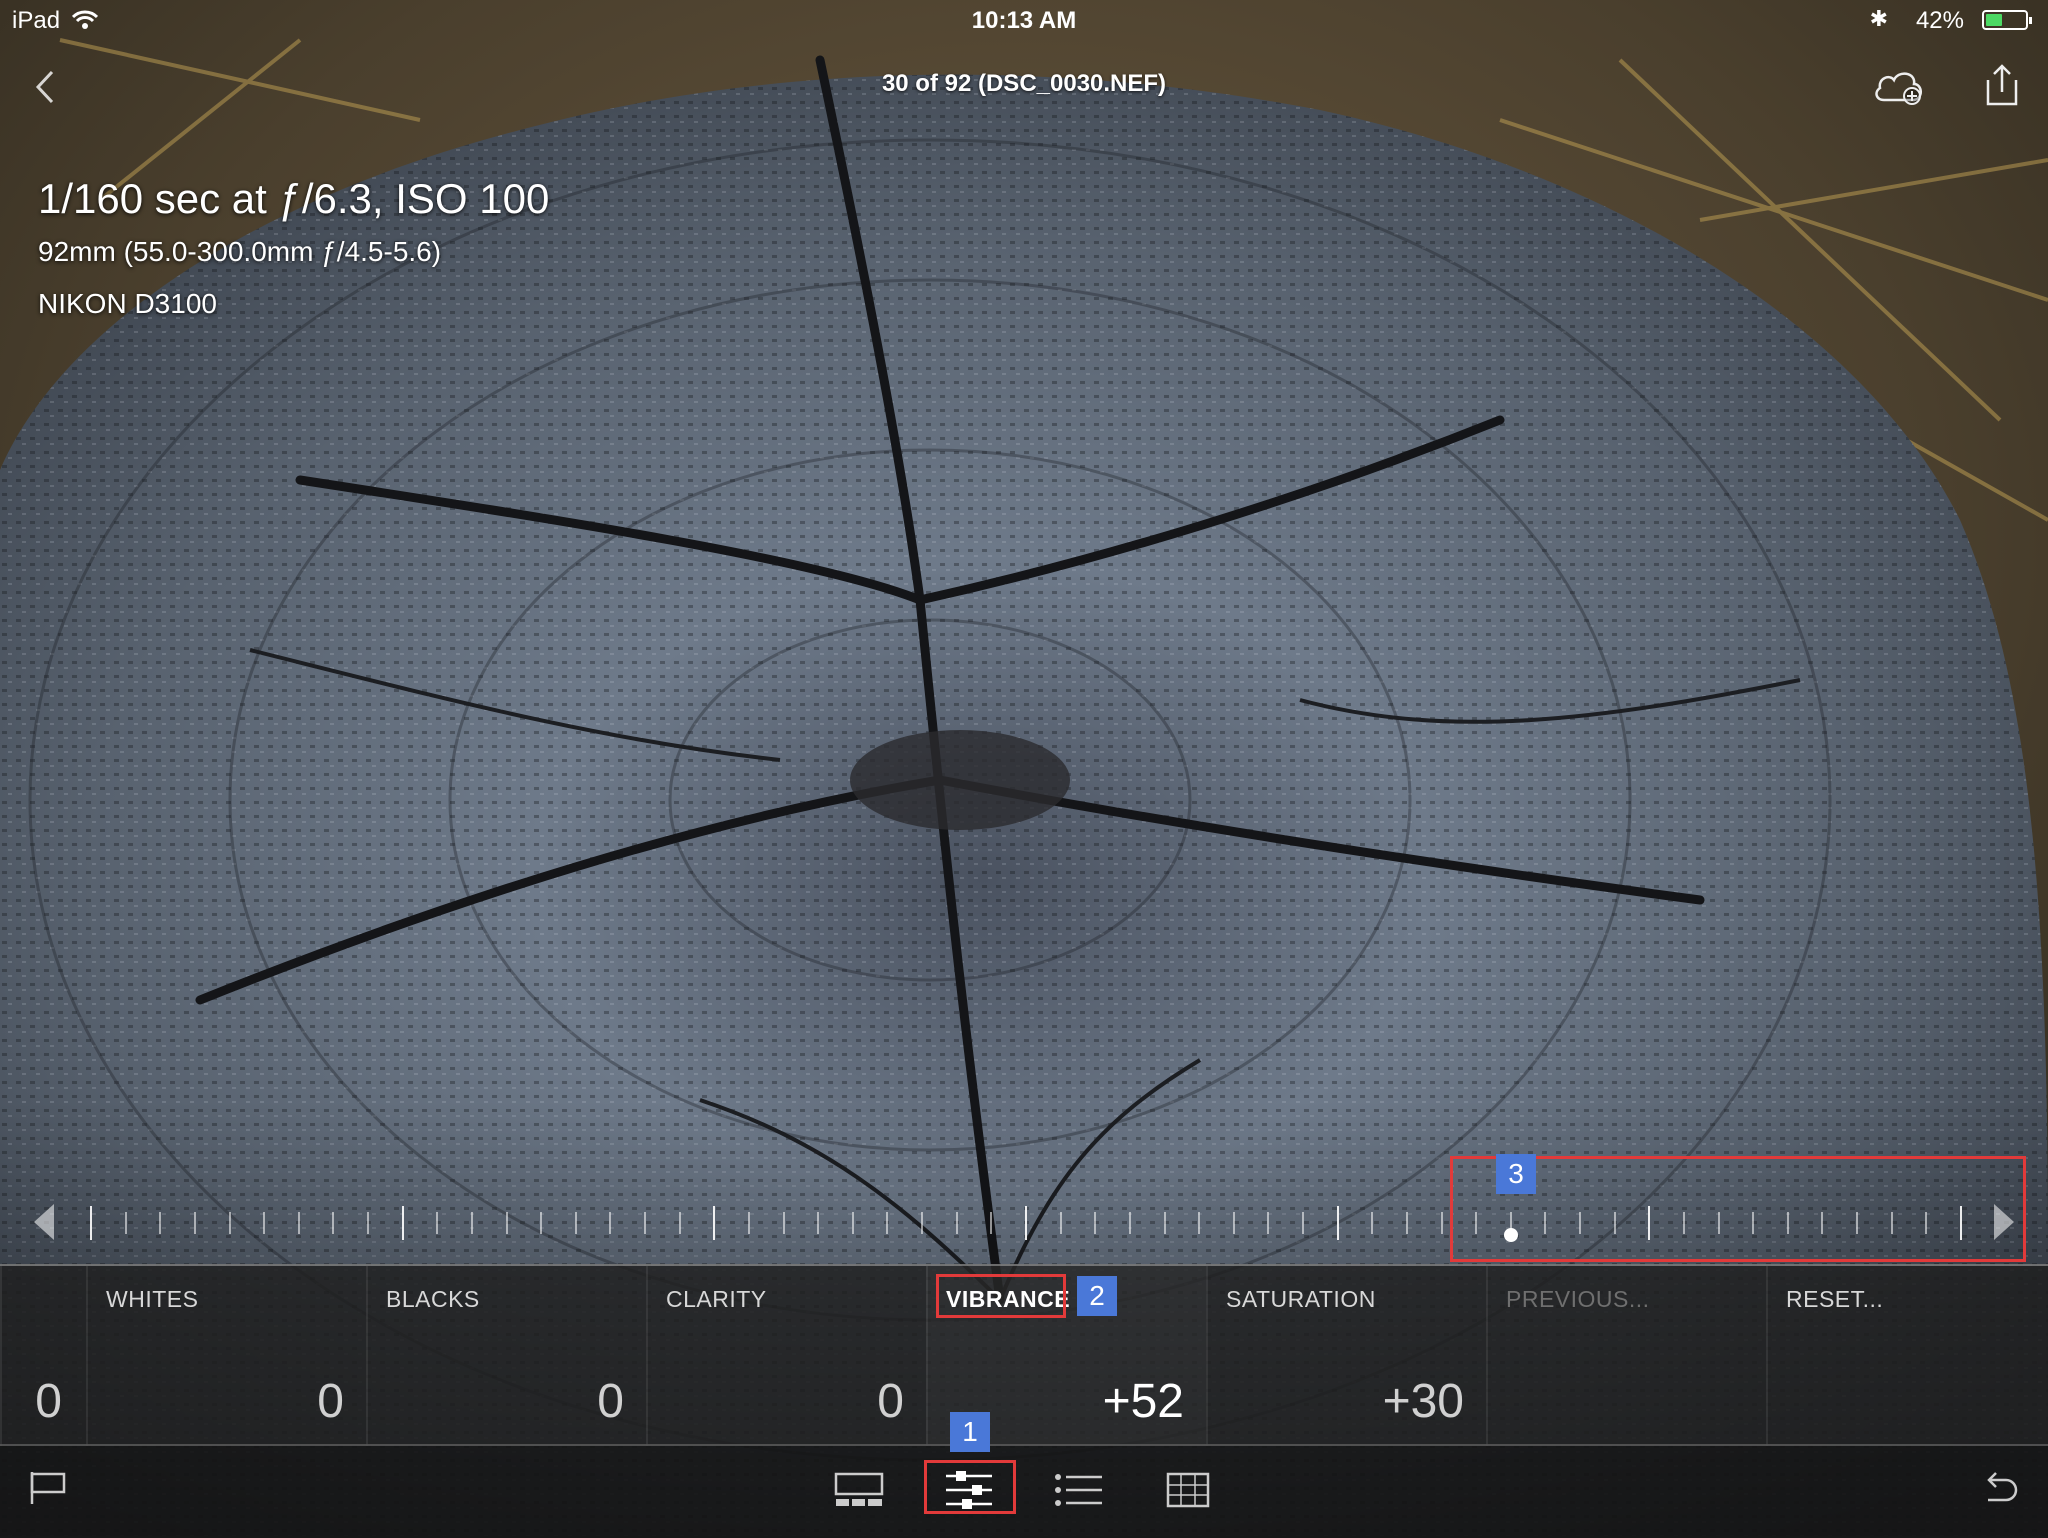  What do you see at coordinates (716, 1299) in the screenshot?
I see `adjustment-label: CLARITY` at bounding box center [716, 1299].